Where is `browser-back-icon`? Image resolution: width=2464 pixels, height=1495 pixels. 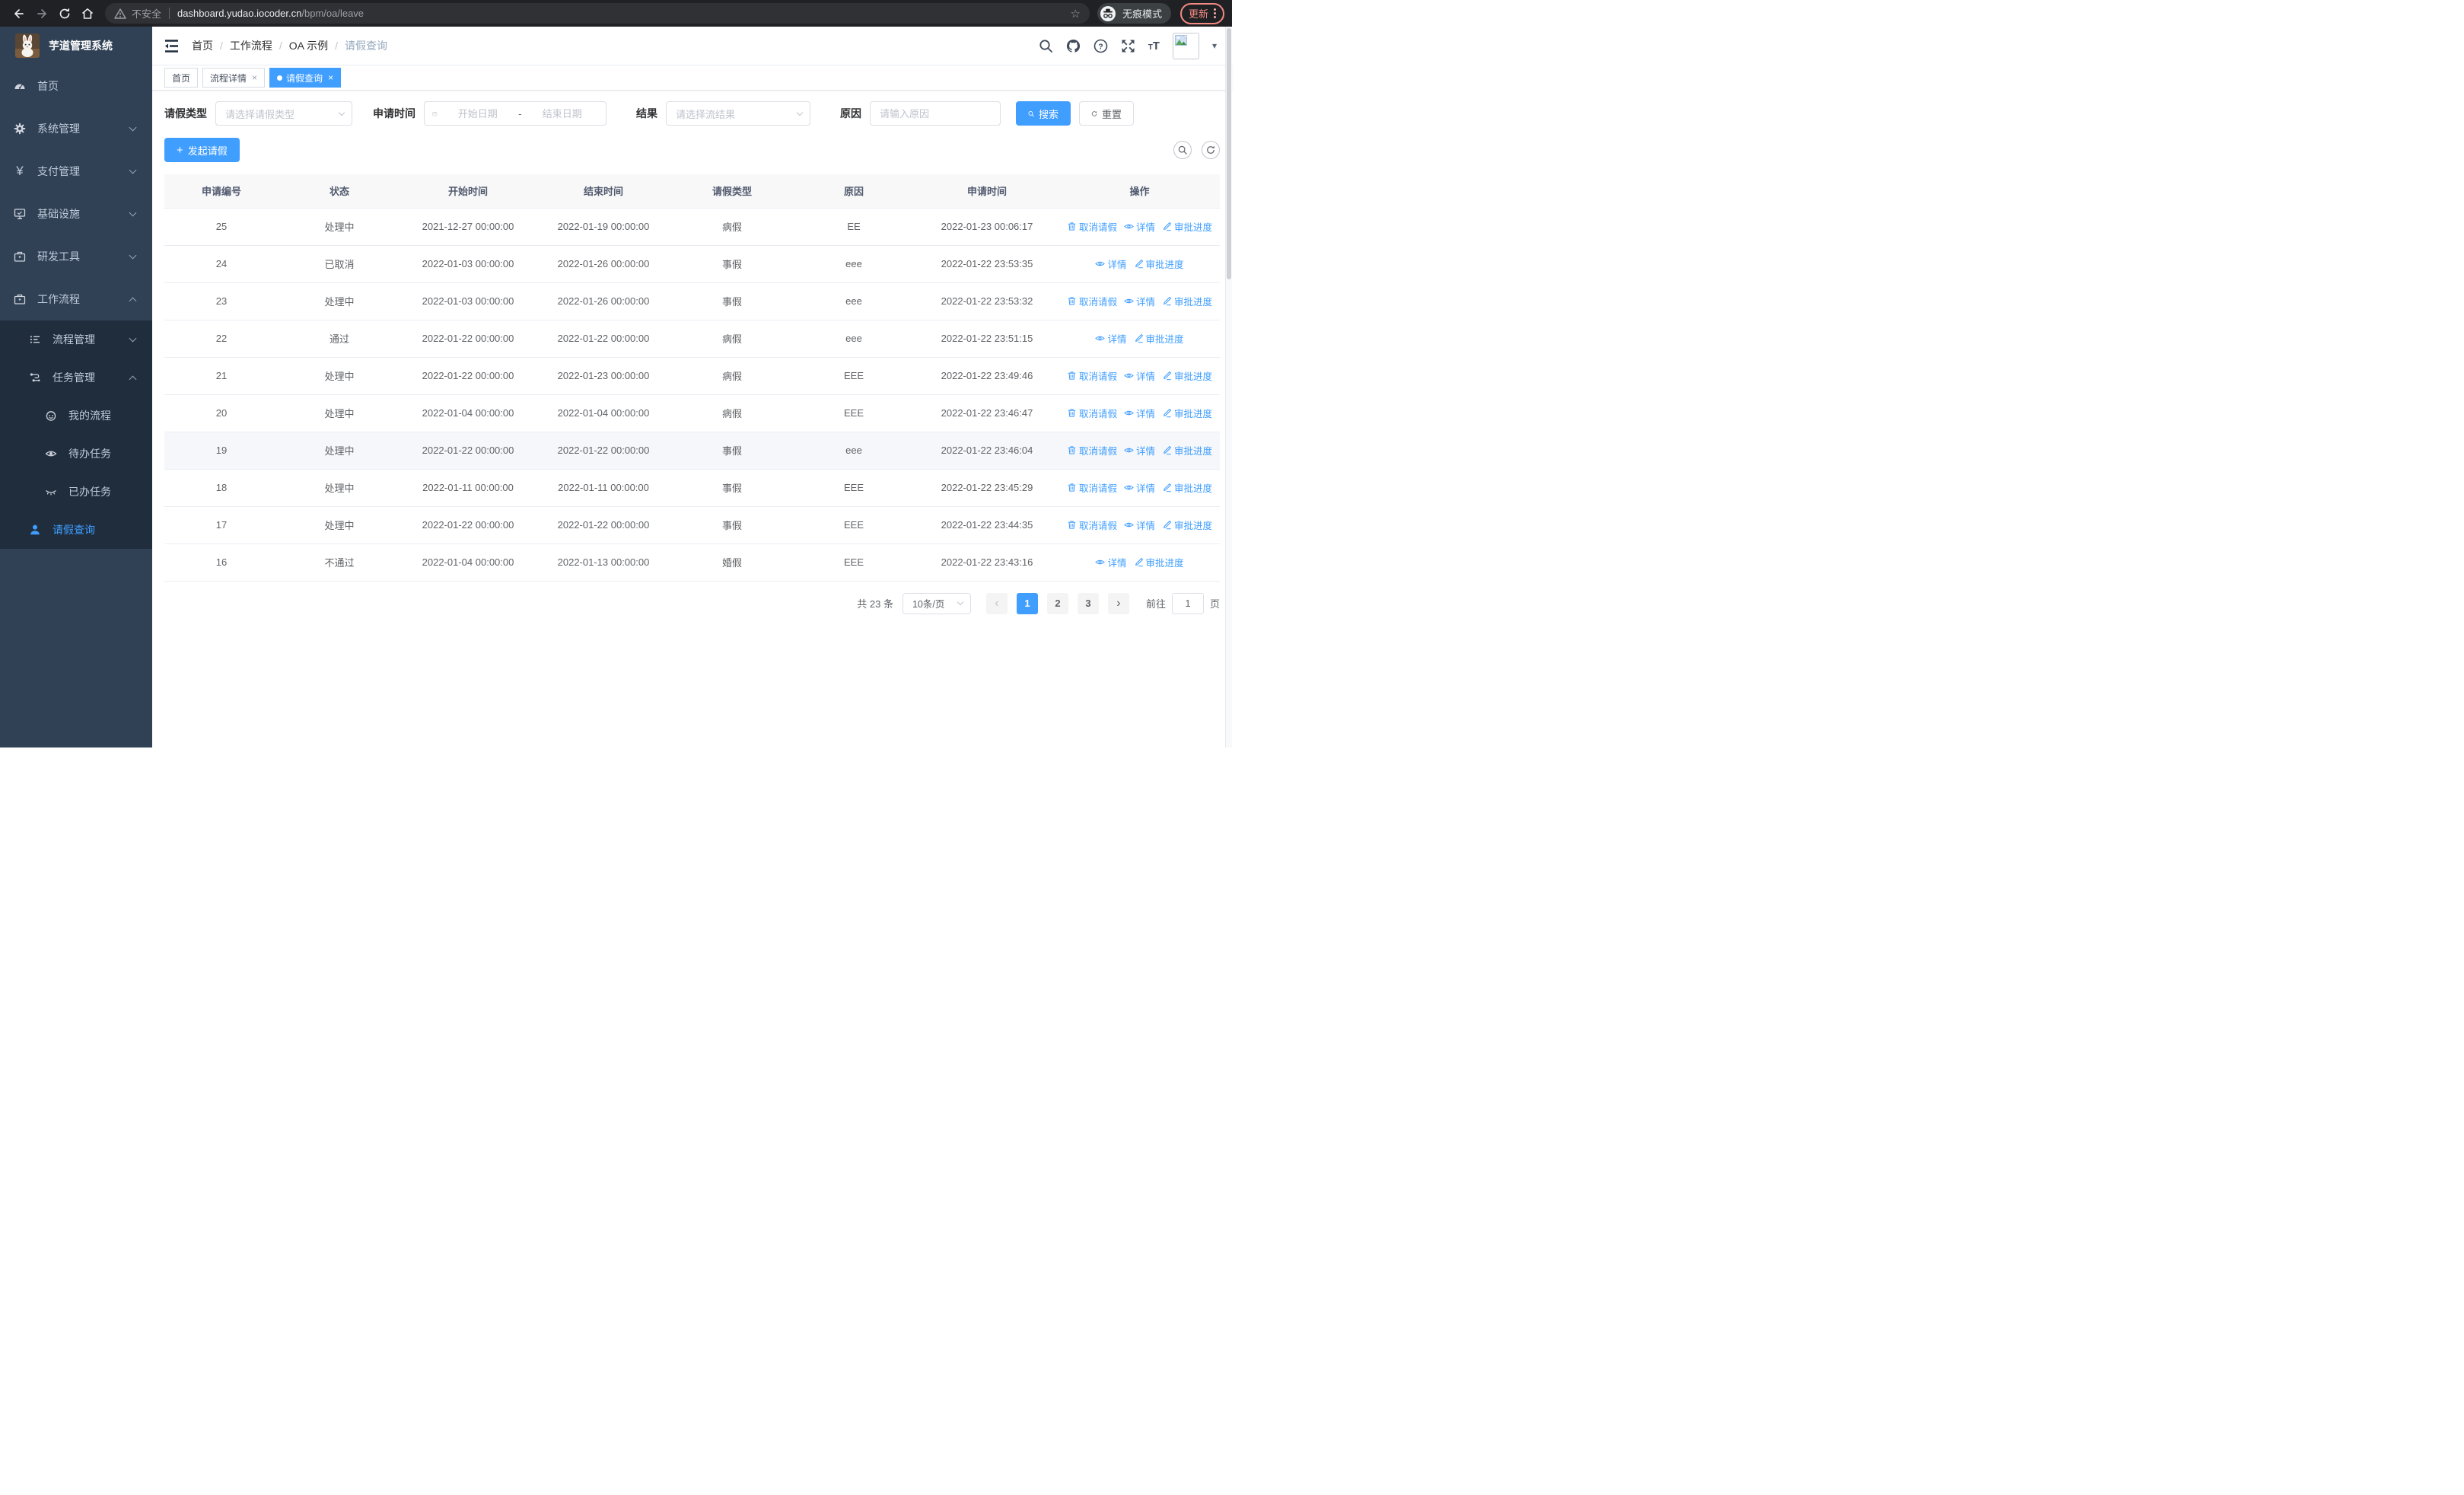
browser-back-icon is located at coordinates (19, 14).